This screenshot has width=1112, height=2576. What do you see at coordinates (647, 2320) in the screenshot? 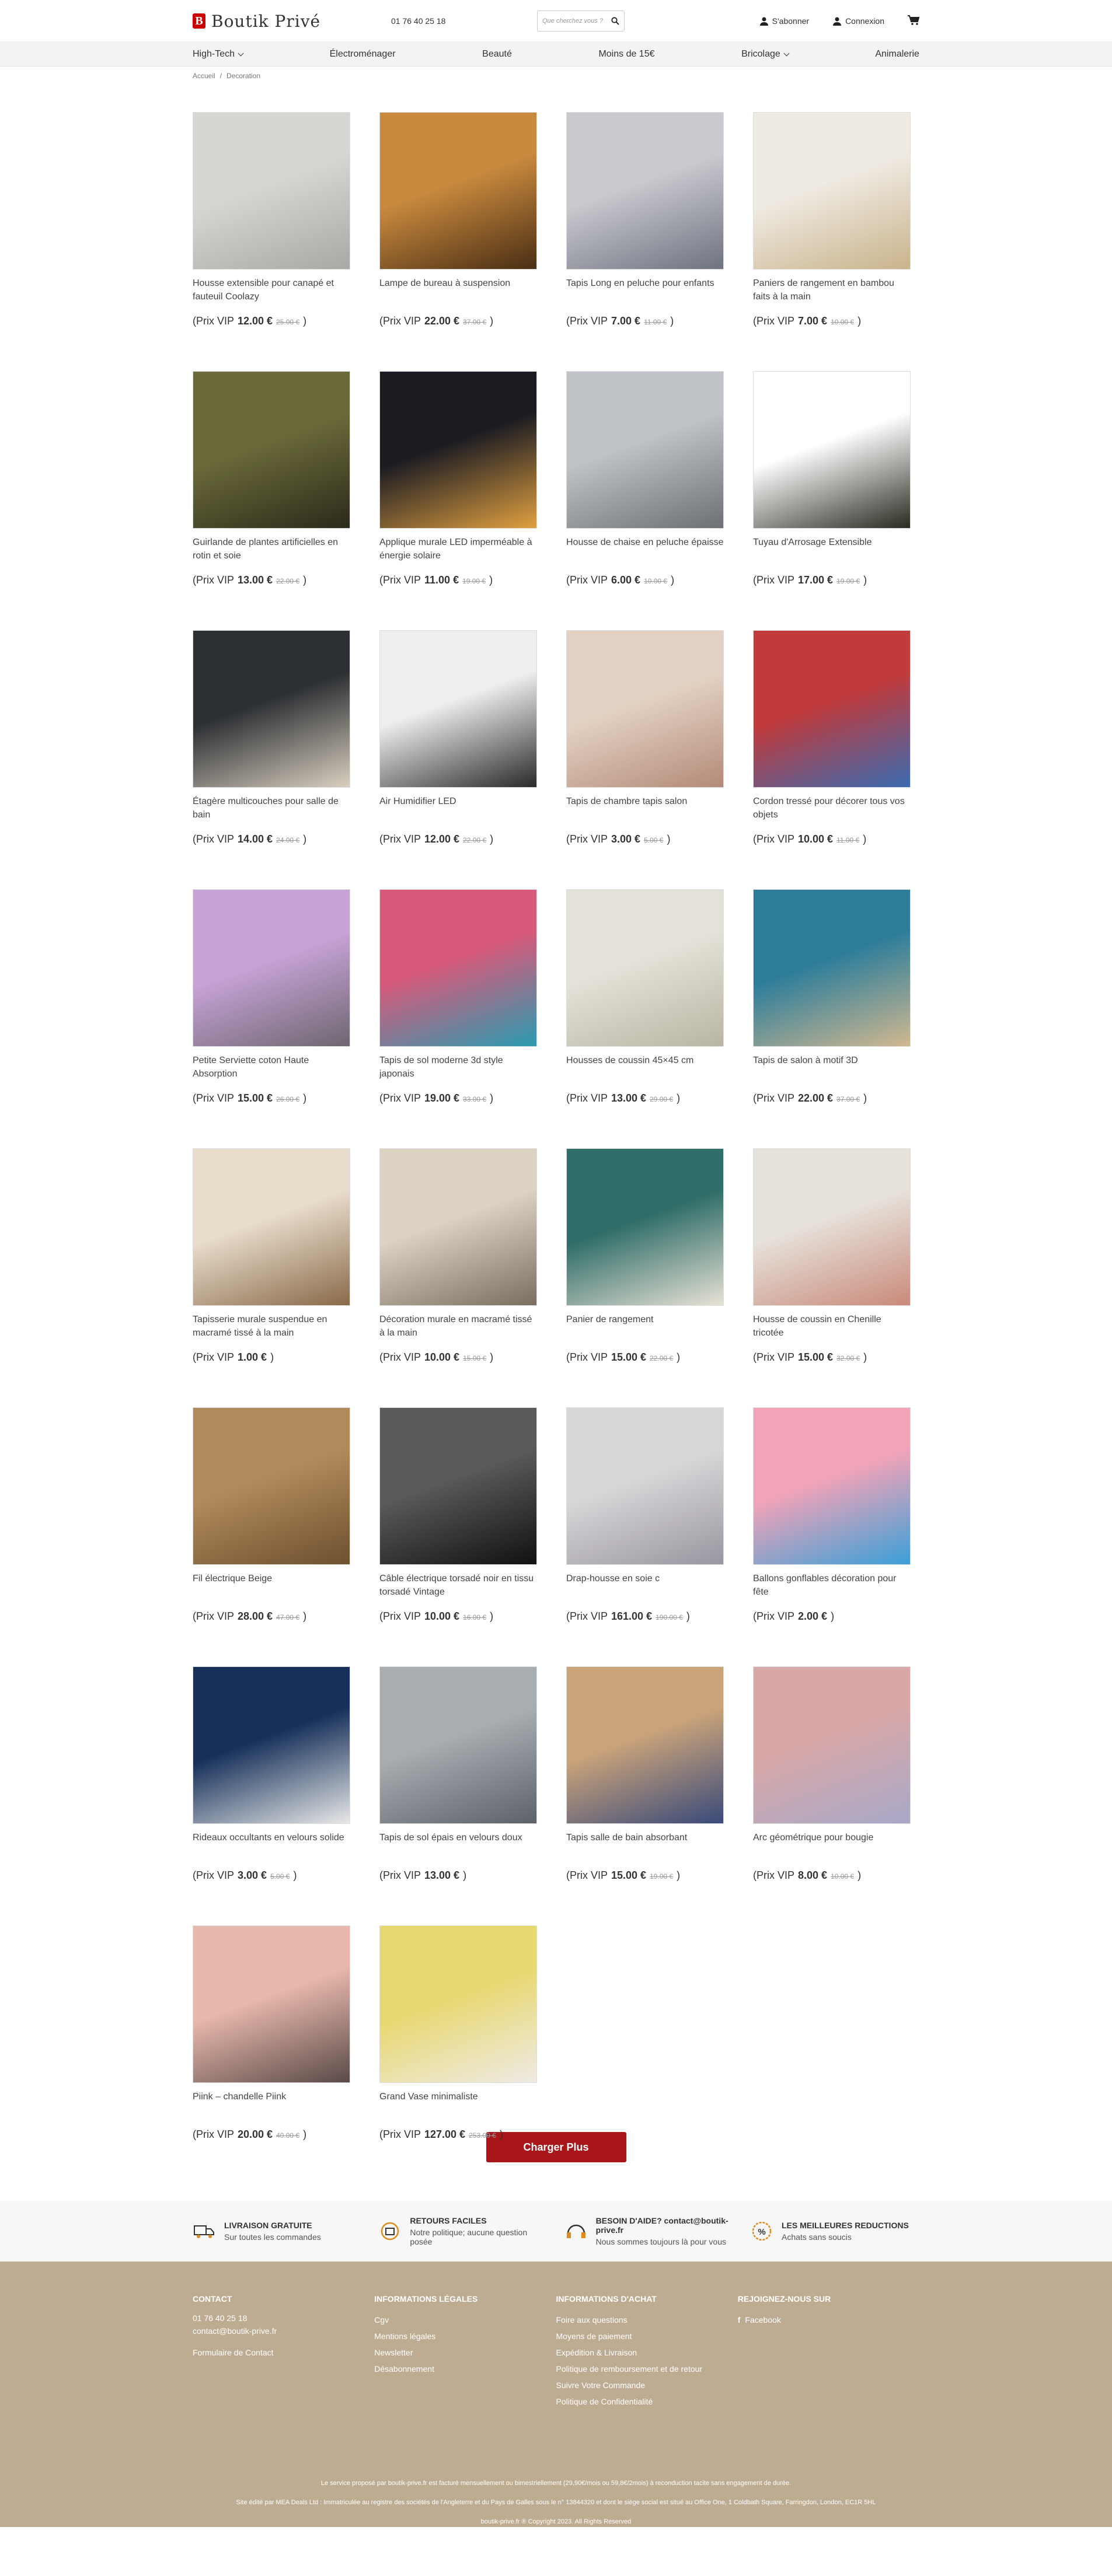
I see `footer-link: Foire aux questions` at bounding box center [647, 2320].